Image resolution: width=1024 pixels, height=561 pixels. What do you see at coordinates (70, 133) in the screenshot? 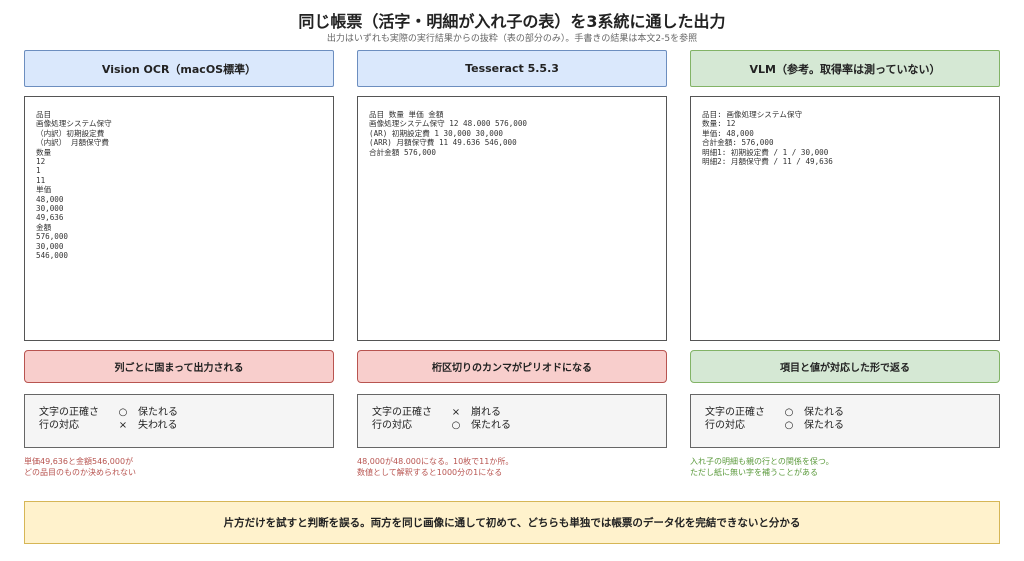
I see `output-line: （内訳）初期設定費` at bounding box center [70, 133].